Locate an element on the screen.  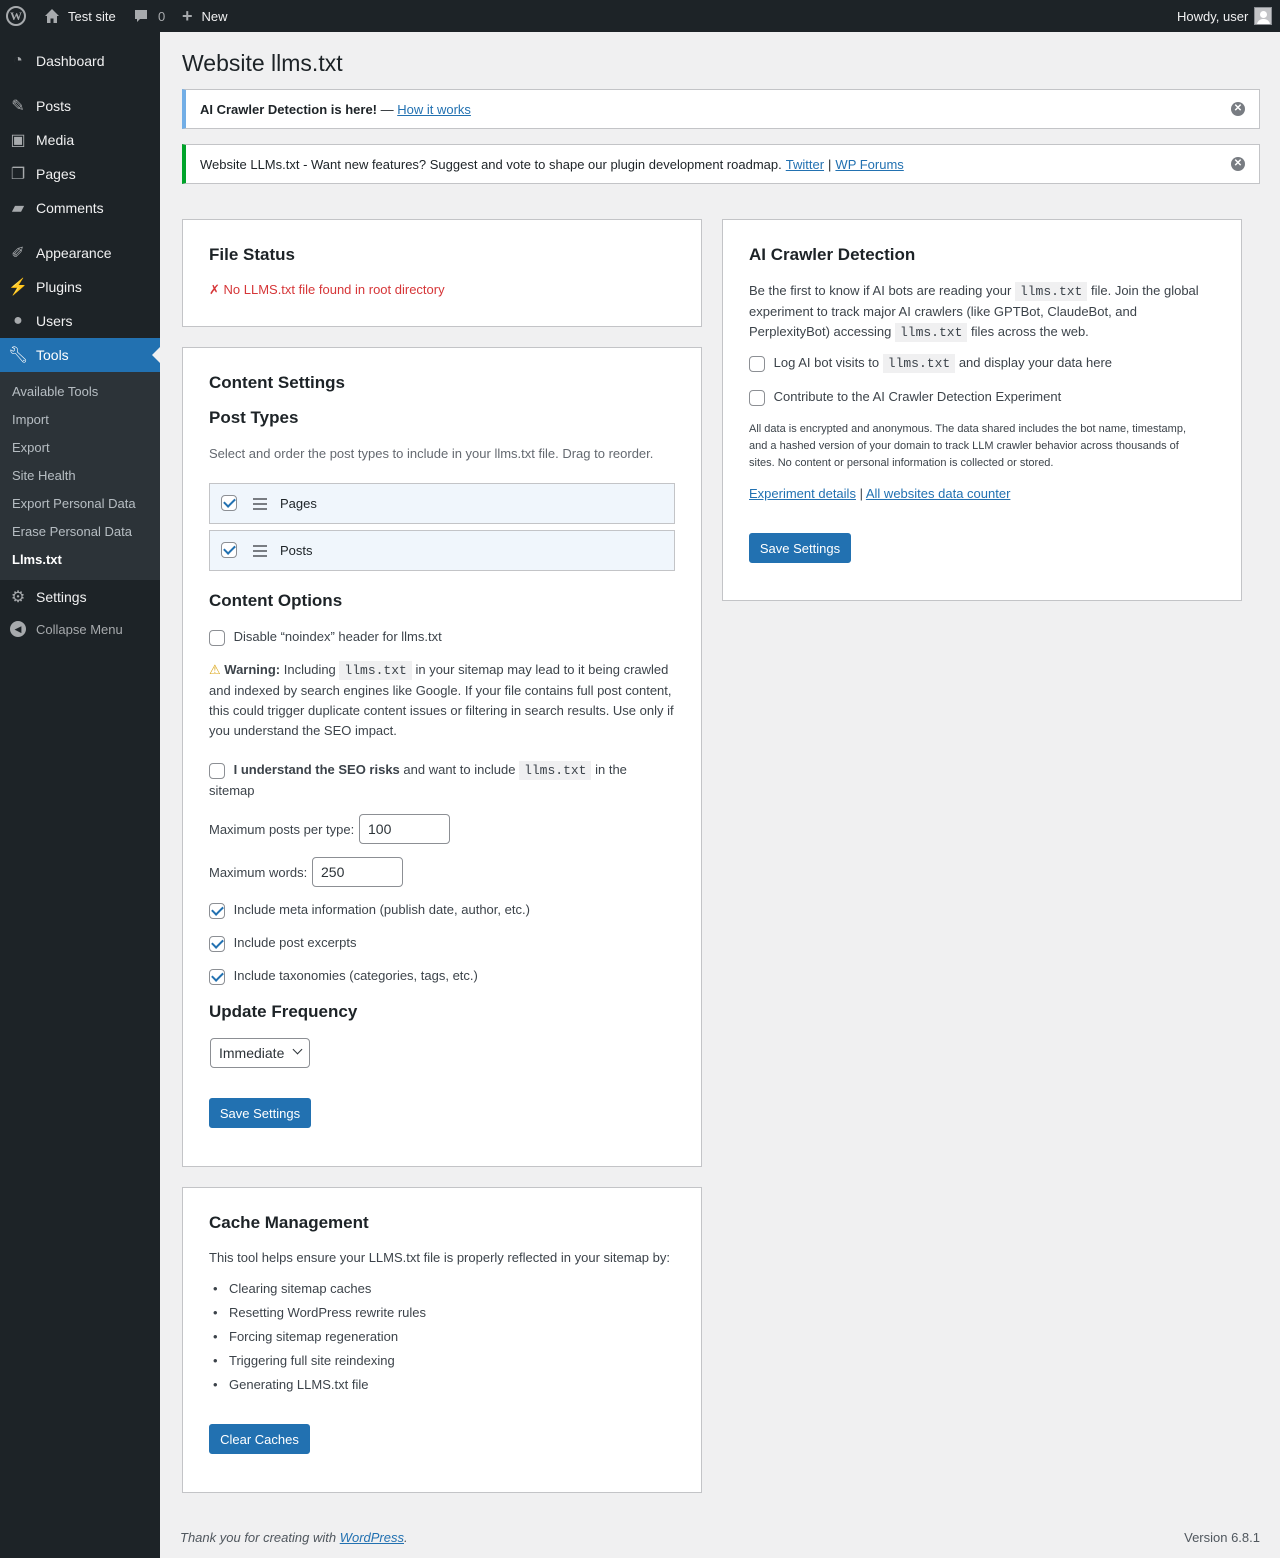
sidebar-item-label: Plugins is located at coordinates (59, 287).